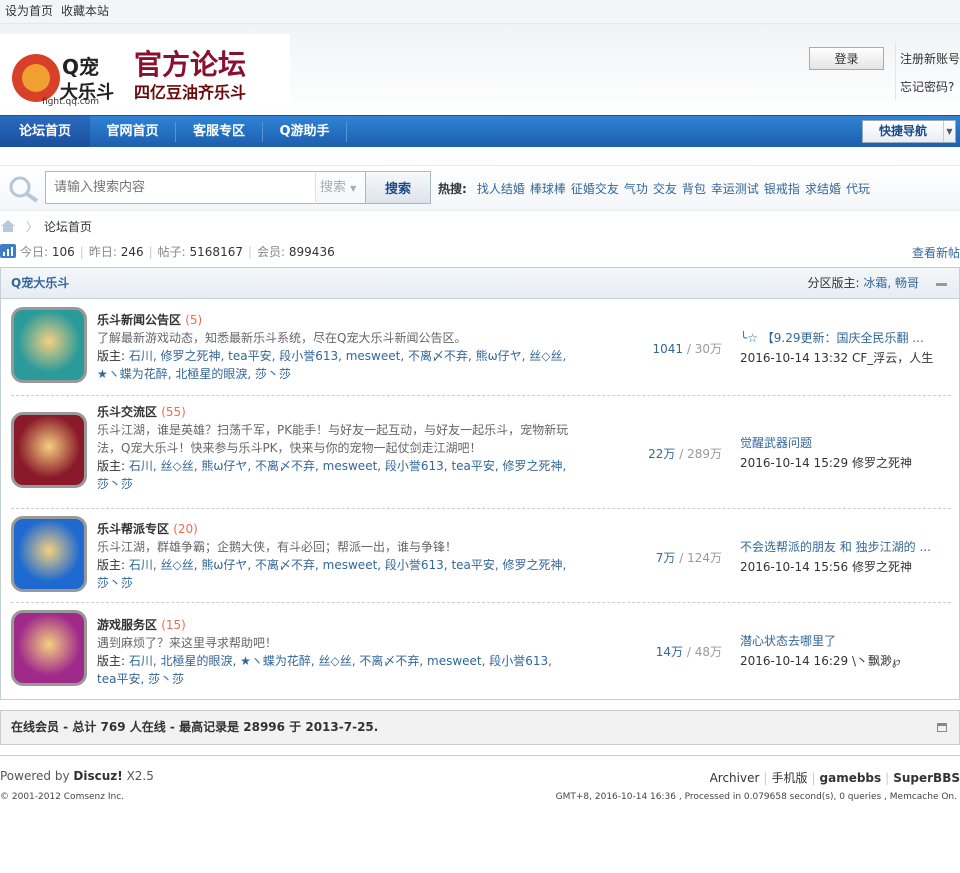  What do you see at coordinates (794, 566) in the screenshot?
I see `last-post-time: 2016-10-14 15:56` at bounding box center [794, 566].